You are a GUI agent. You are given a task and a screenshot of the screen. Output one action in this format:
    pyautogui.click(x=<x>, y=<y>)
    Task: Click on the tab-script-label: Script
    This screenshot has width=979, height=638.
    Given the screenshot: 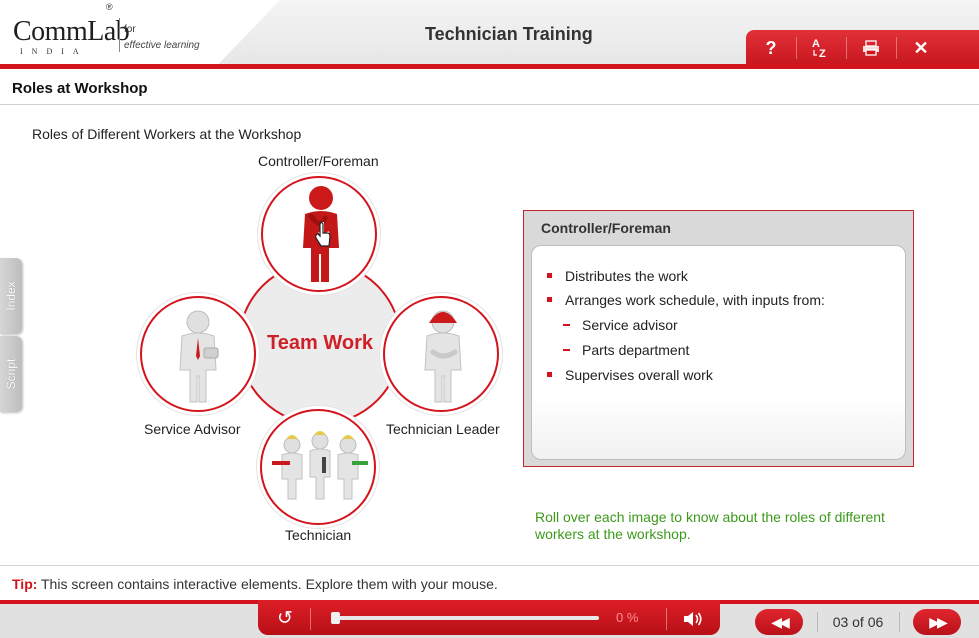 What is the action you would take?
    pyautogui.click(x=11, y=374)
    